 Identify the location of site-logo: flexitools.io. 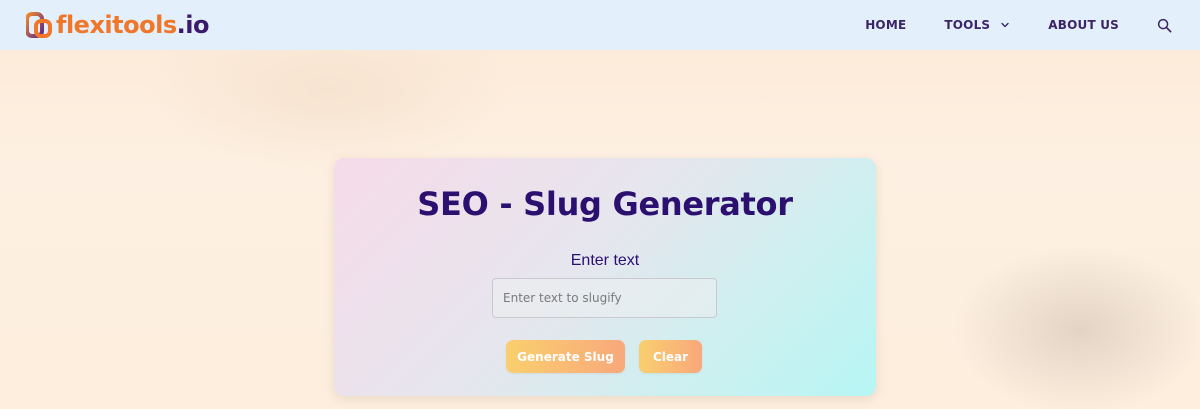
(117, 25).